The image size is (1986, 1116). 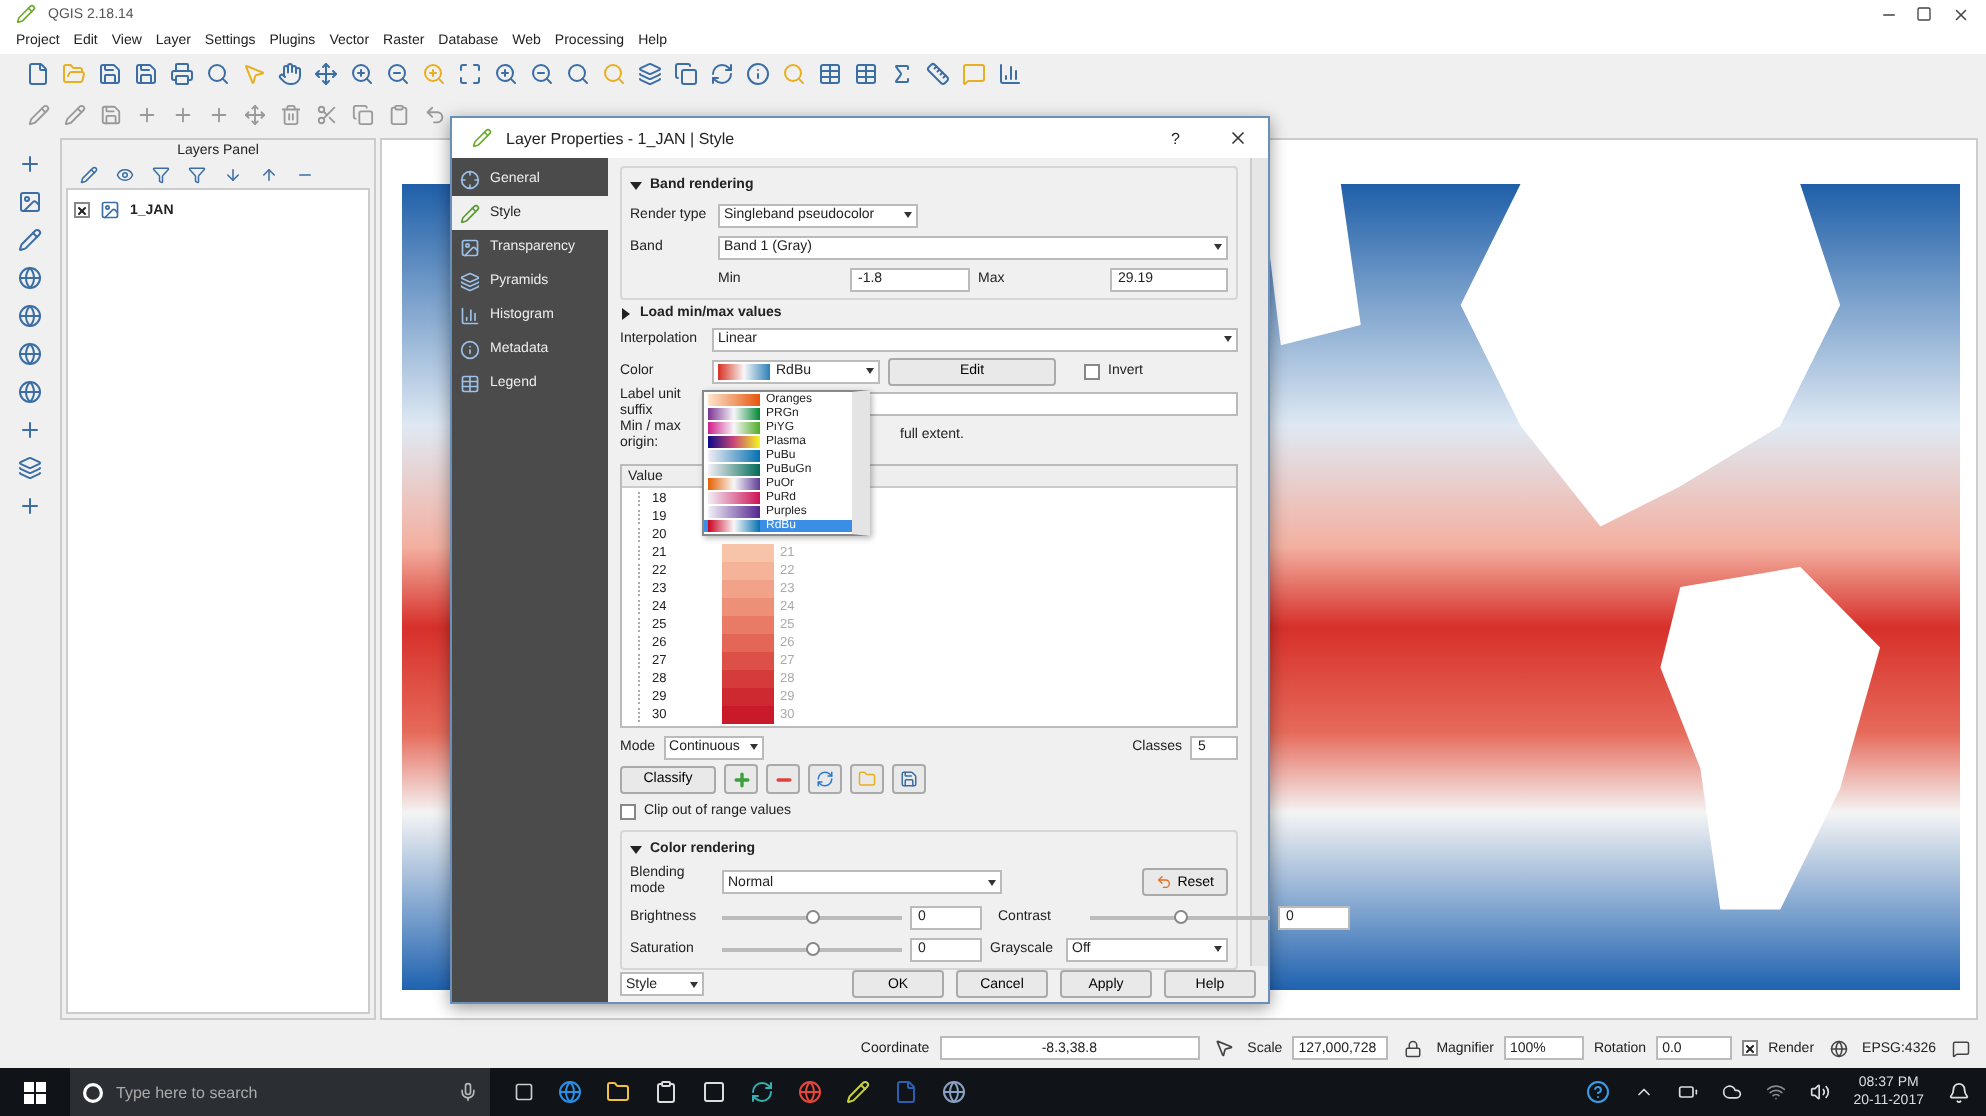 I want to click on new-file-icon, so click(x=38, y=74).